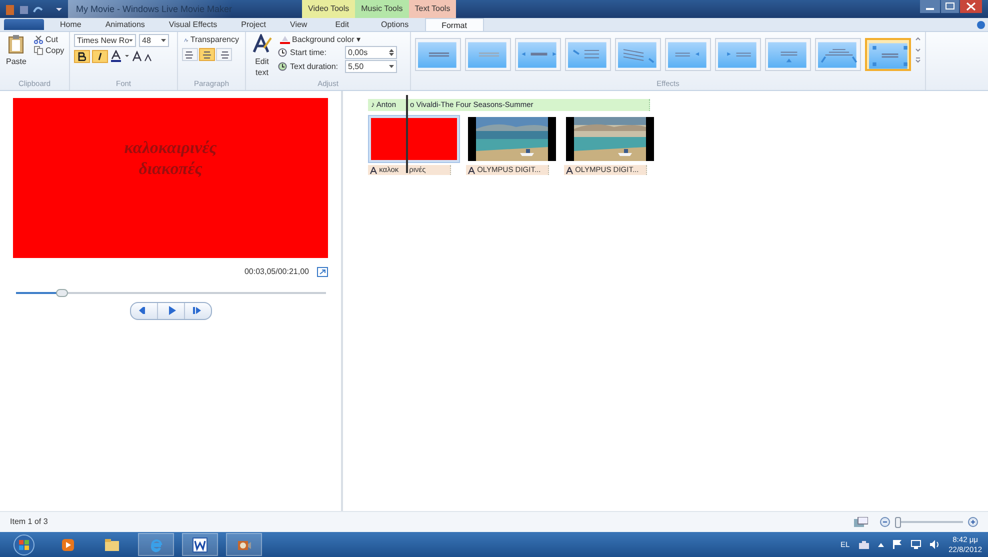  Describe the element at coordinates (154, 40) in the screenshot. I see `font-size-field: 48` at that location.